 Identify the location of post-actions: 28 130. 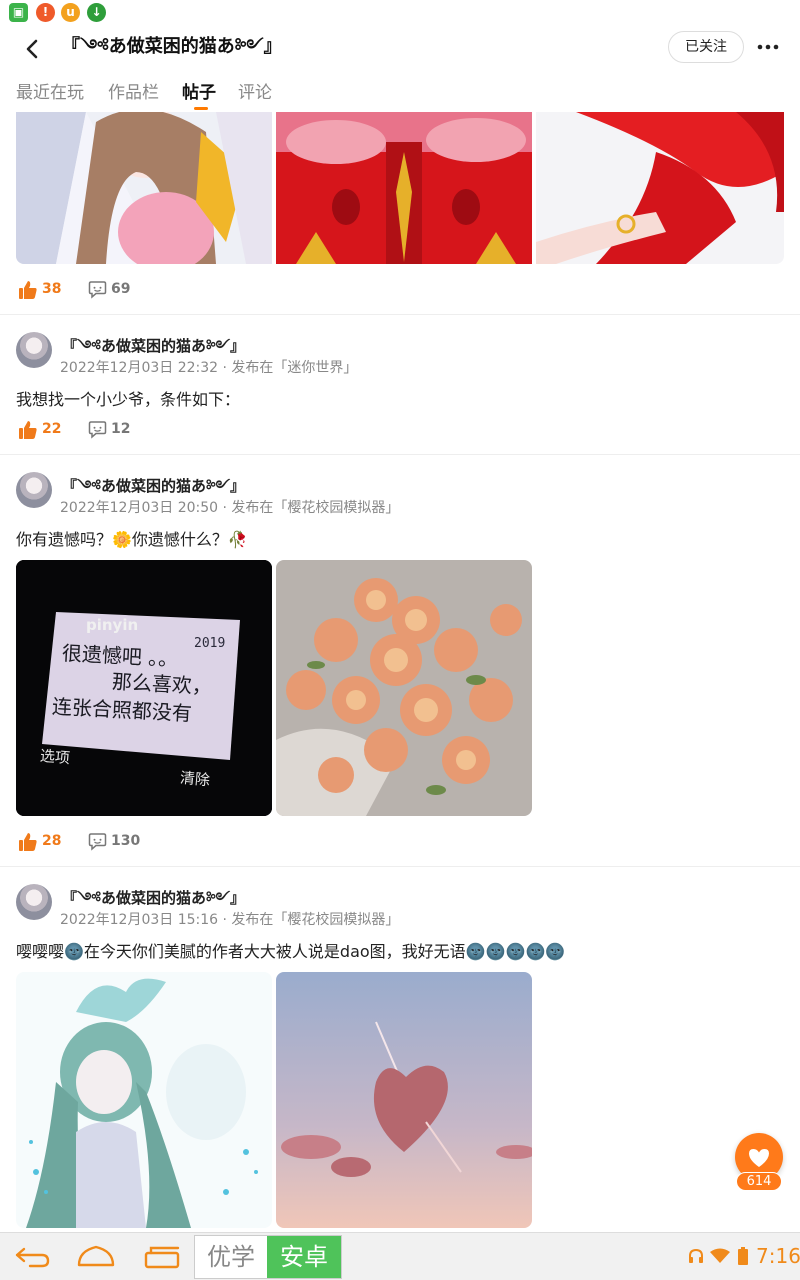
(116, 842).